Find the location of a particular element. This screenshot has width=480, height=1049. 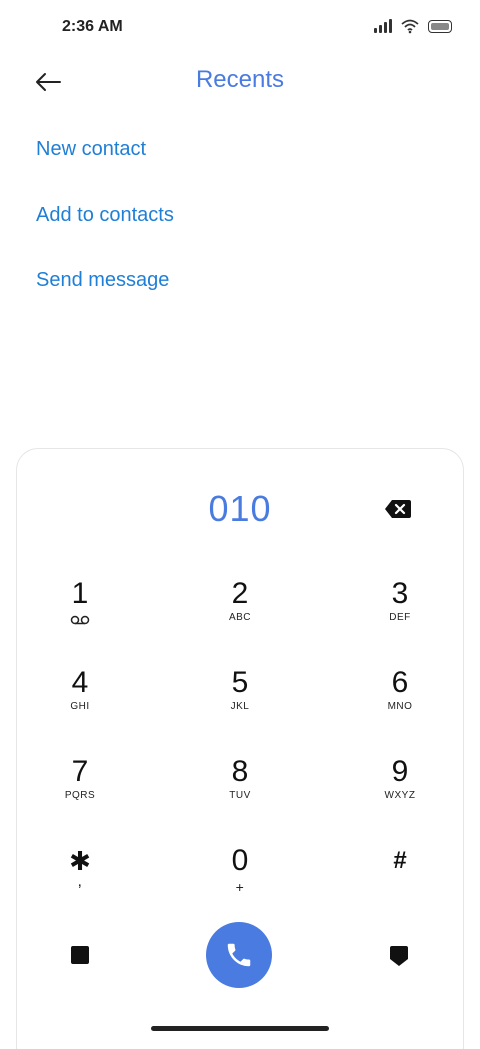

key-hash: # is located at coordinates (400, 884).